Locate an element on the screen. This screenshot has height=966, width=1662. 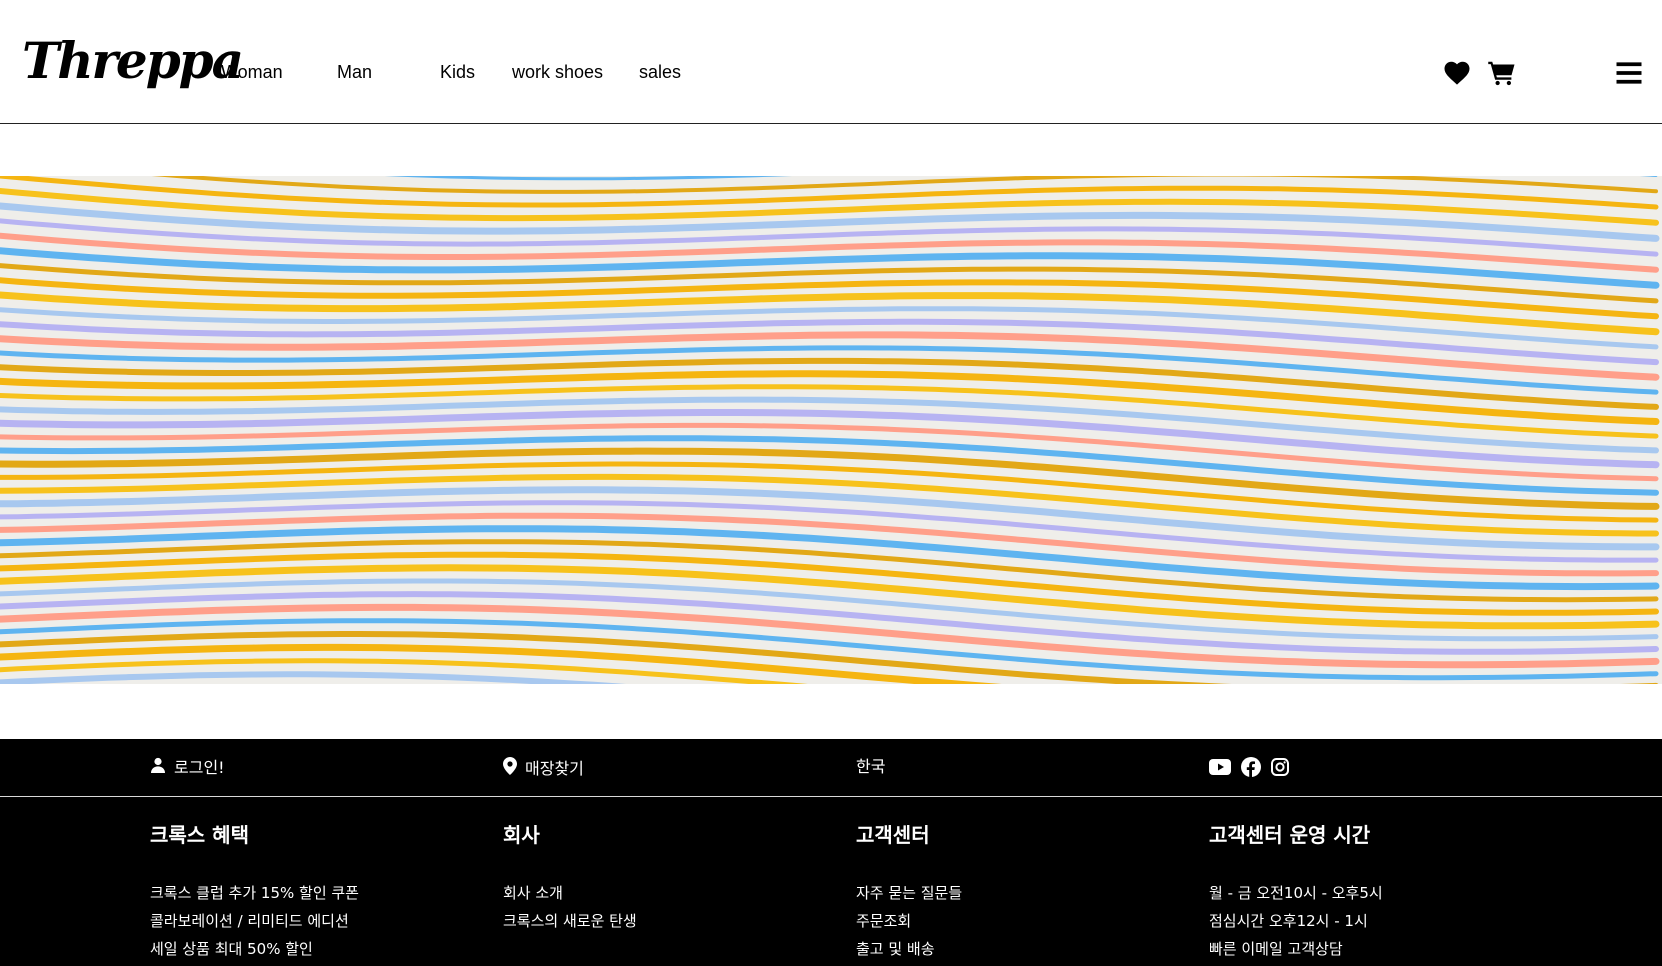
login-link: 로그인! is located at coordinates (187, 767).